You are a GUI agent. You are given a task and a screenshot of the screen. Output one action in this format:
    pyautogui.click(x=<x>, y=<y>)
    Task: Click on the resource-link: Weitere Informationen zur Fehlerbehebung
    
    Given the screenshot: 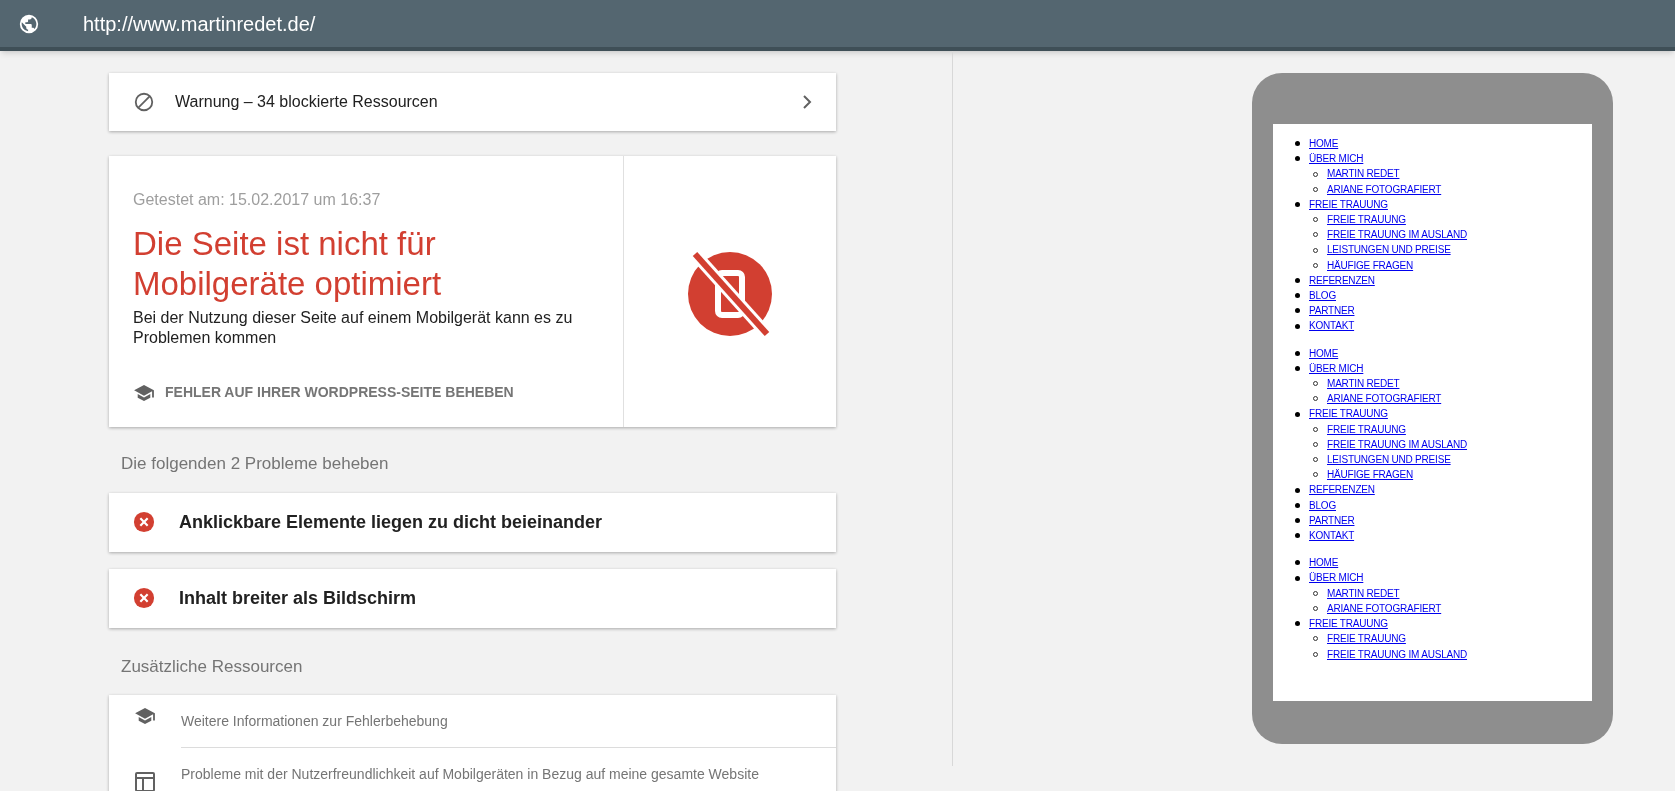 What is the action you would take?
    pyautogui.click(x=314, y=721)
    